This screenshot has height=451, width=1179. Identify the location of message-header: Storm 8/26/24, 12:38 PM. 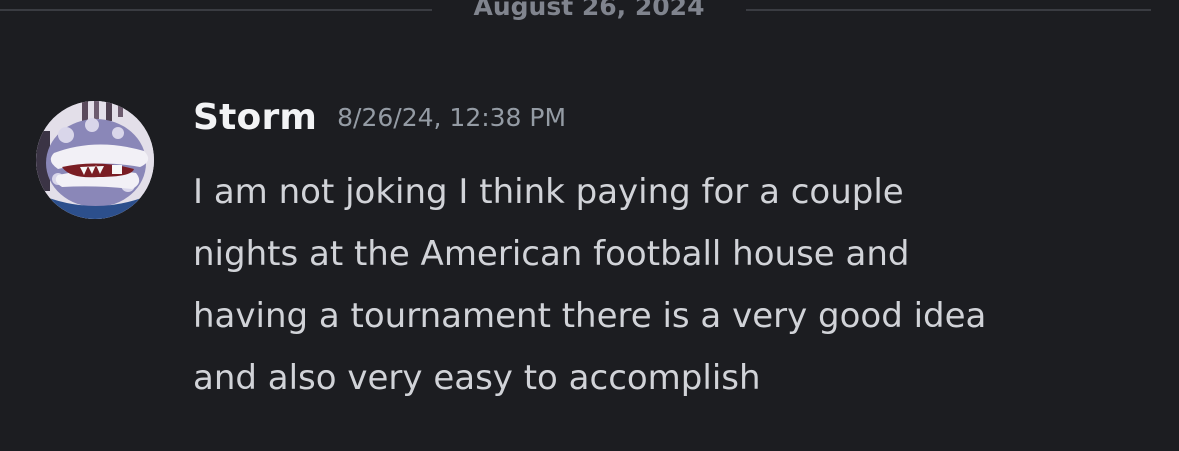
(379, 117).